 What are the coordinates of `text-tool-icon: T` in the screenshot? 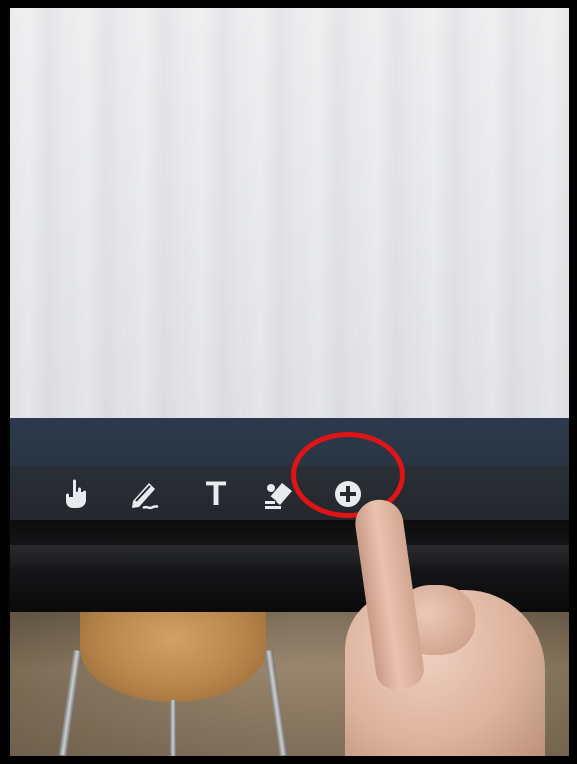 It's located at (216, 494).